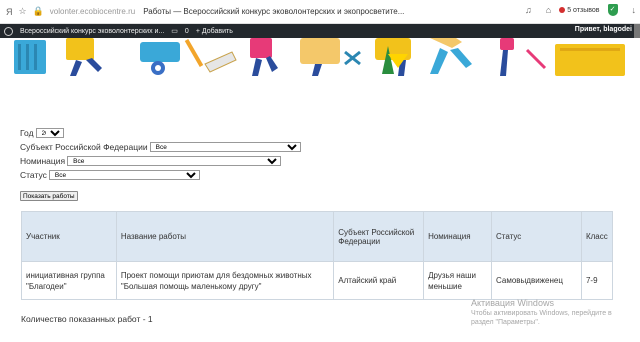 This screenshot has width=640, height=342. Describe the element at coordinates (124, 175) in the screenshot. I see `status-select: Все` at that location.